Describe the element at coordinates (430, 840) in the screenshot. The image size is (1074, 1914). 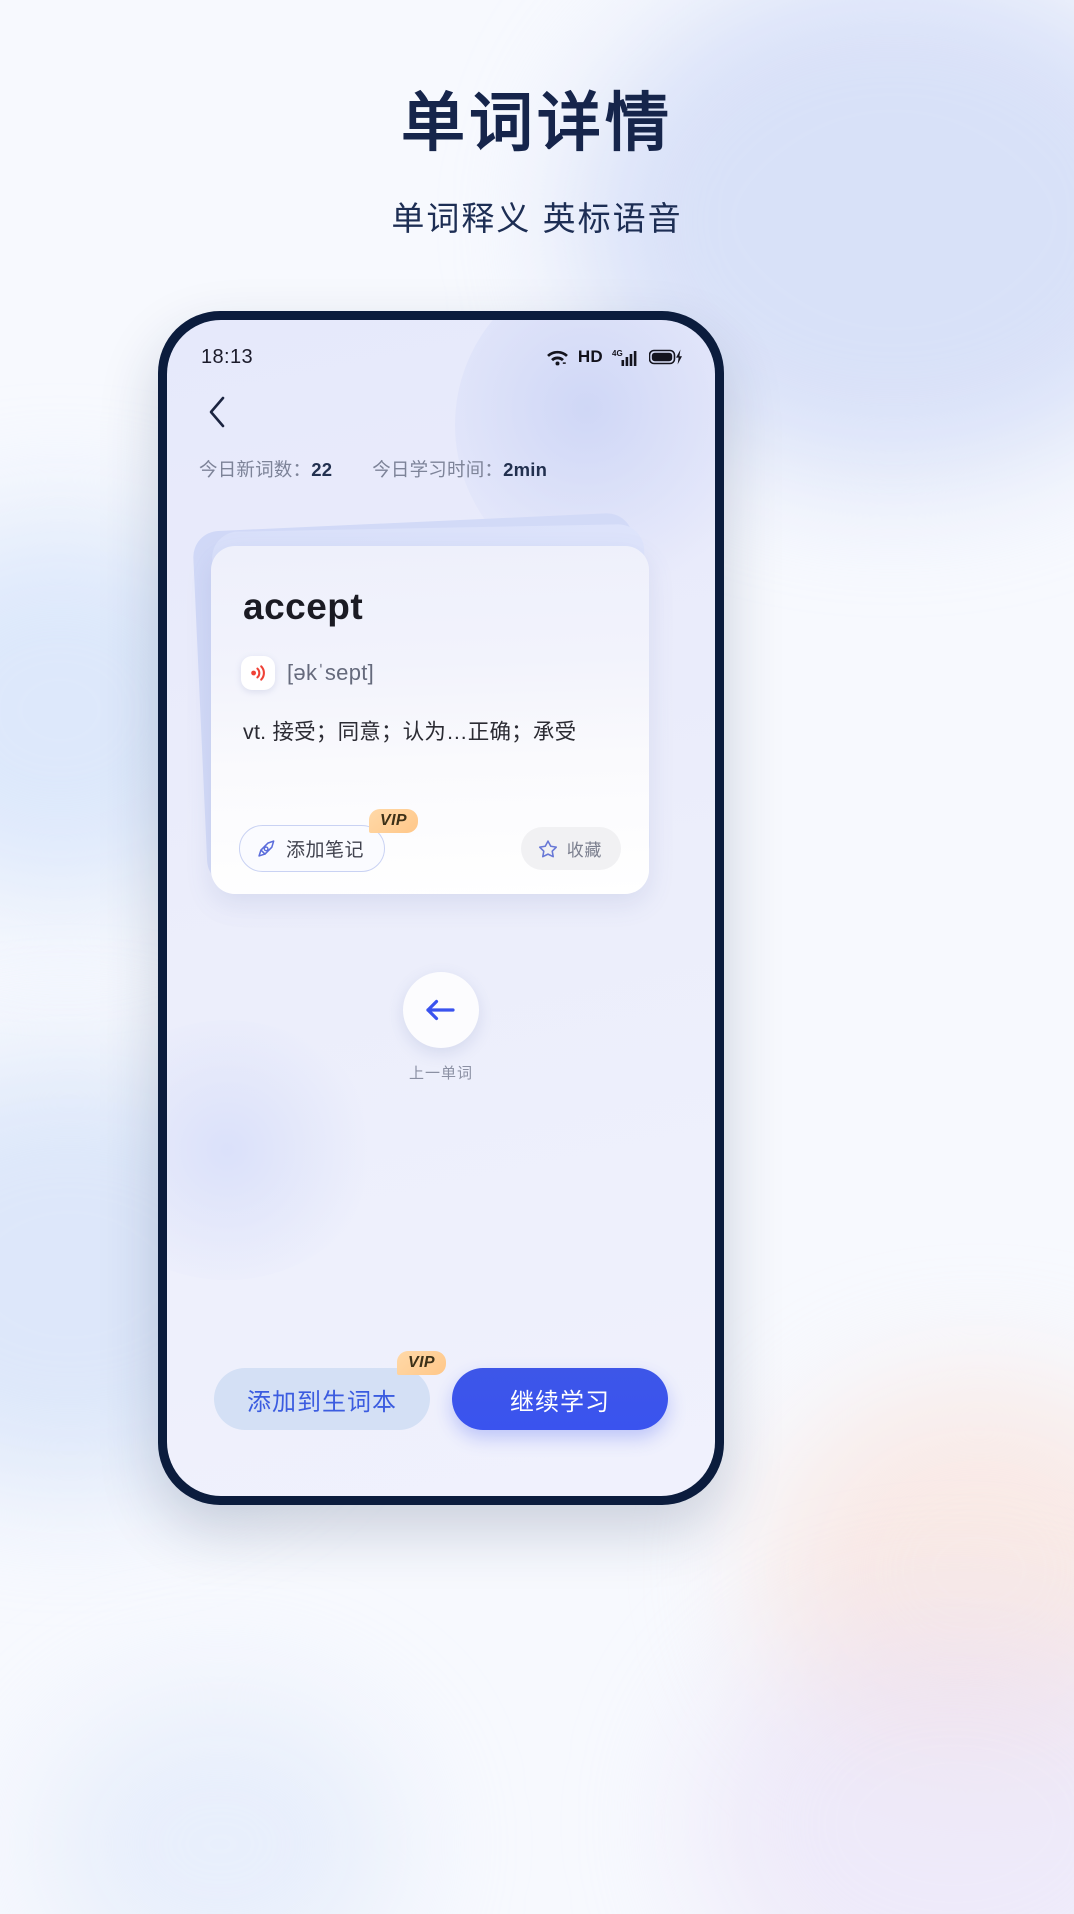
I see `card-footer-actions: 添加笔记 VIP 收藏` at that location.